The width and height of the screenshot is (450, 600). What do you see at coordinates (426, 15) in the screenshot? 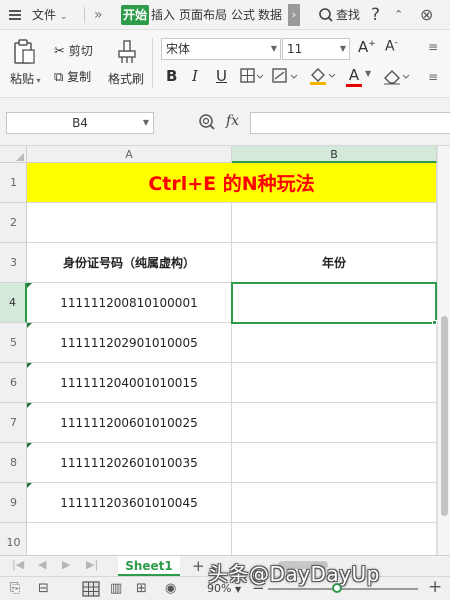
I see `close-icon: ⊗` at bounding box center [426, 15].